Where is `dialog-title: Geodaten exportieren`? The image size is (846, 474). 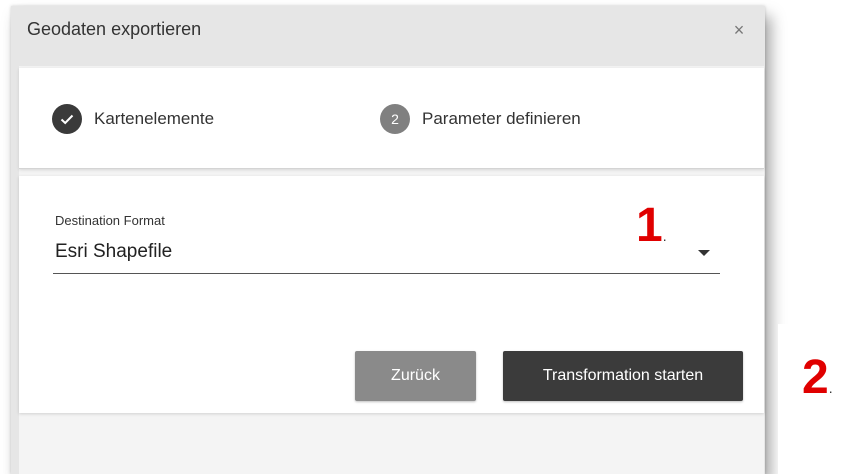 dialog-title: Geodaten exportieren is located at coordinates (114, 29).